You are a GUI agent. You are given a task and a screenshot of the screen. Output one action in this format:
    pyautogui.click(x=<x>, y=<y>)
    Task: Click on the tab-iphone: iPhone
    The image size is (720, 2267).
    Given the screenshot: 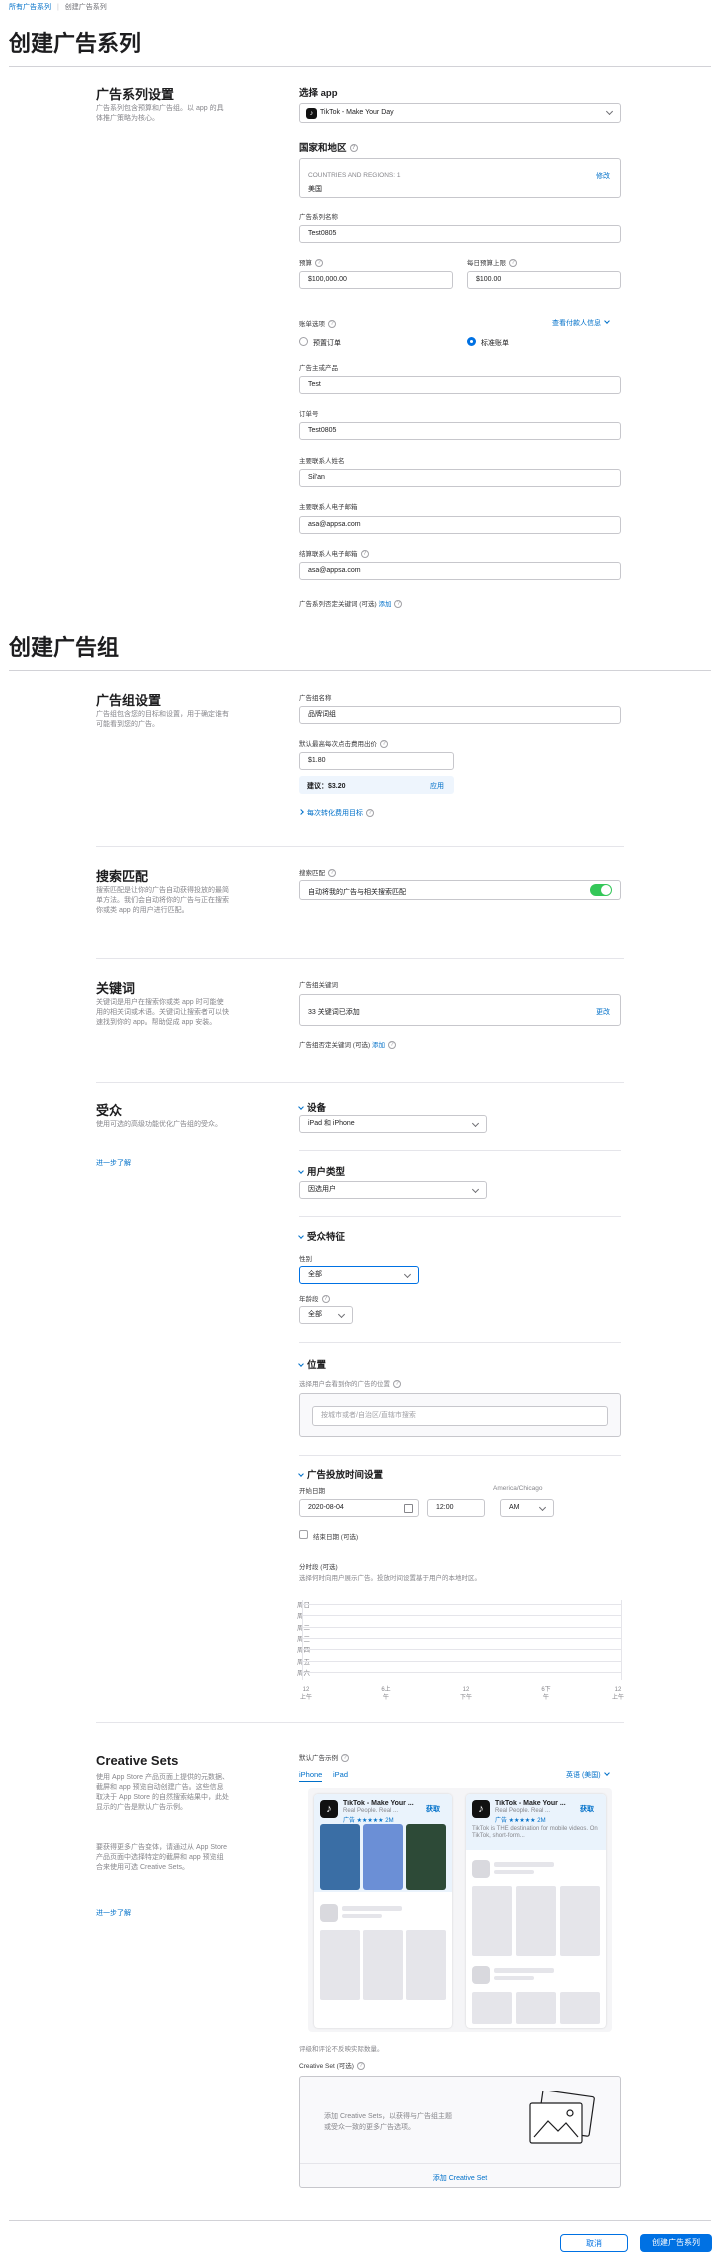 What is the action you would take?
    pyautogui.click(x=311, y=1776)
    